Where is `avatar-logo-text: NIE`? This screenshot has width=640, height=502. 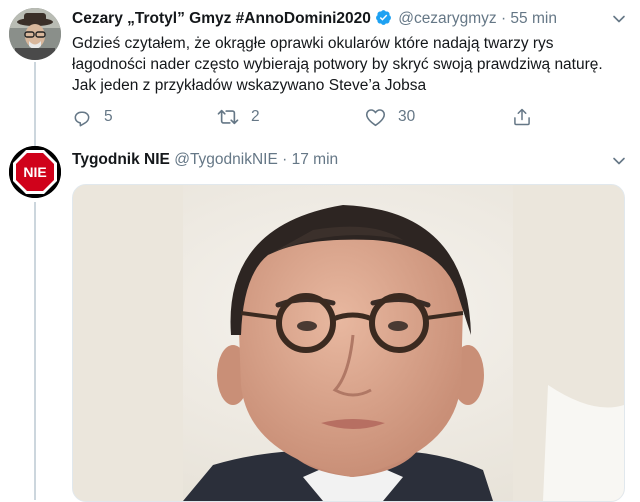 avatar-logo-text: NIE is located at coordinates (34, 172).